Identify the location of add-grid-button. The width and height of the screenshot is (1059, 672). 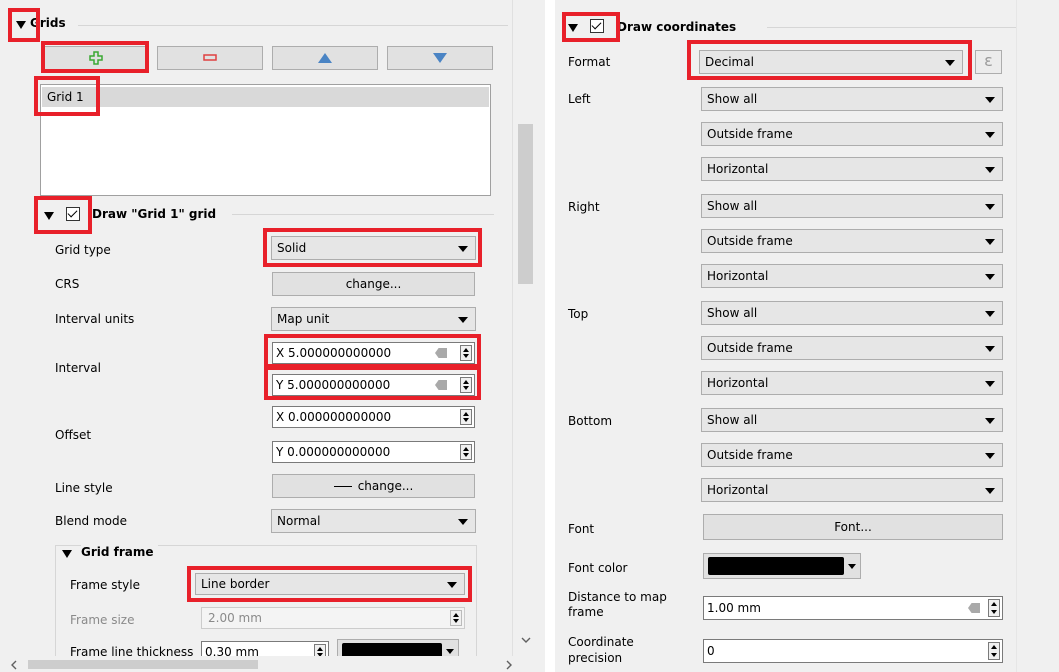
(96, 58).